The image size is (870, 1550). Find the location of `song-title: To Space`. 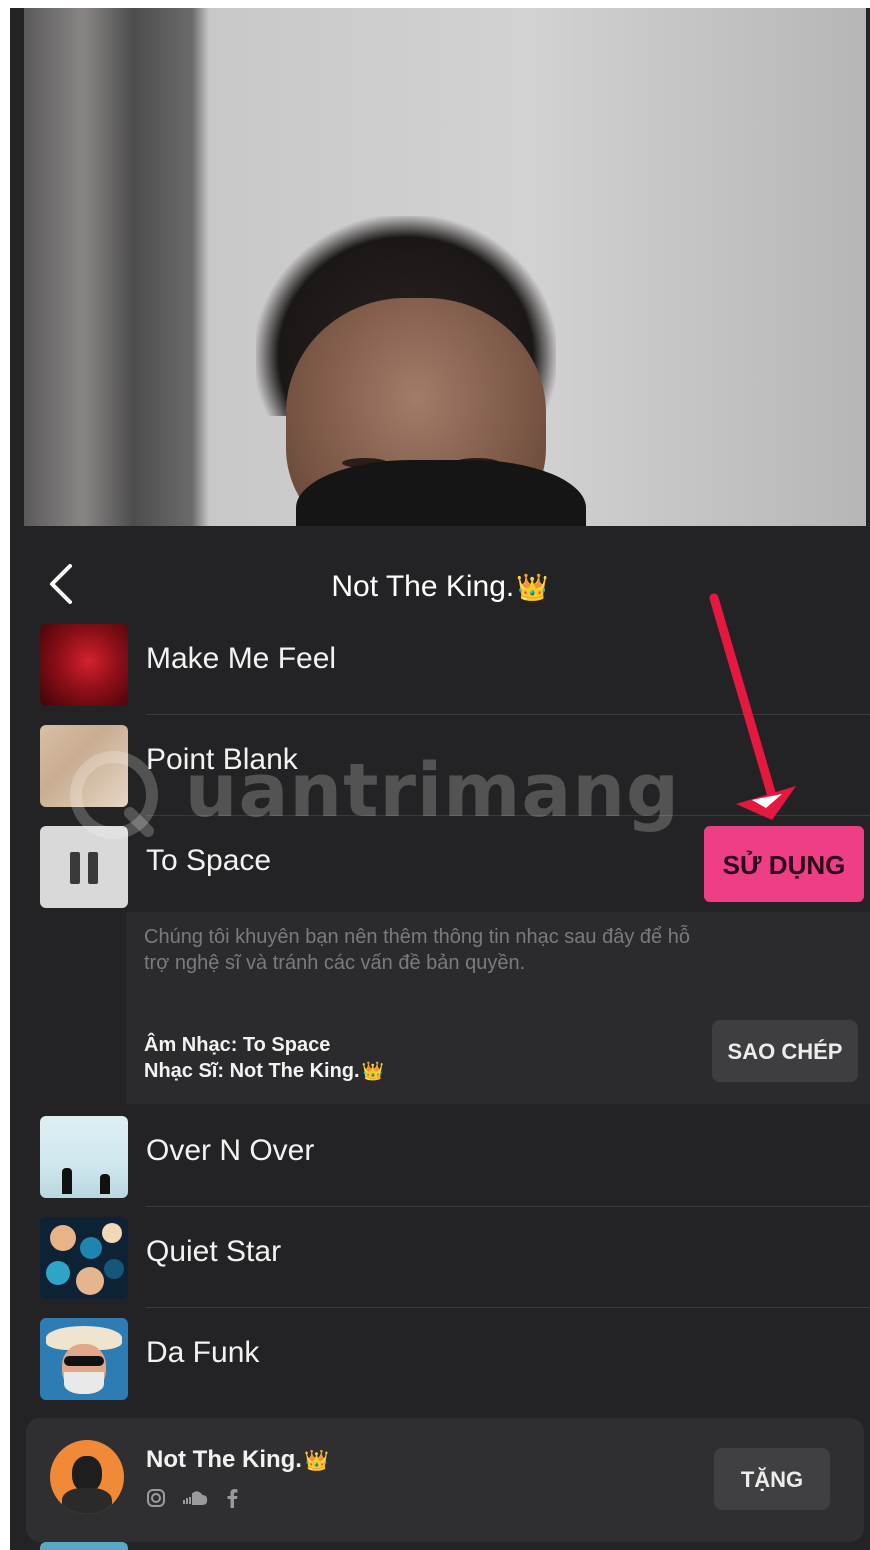

song-title: To Space is located at coordinates (209, 860).